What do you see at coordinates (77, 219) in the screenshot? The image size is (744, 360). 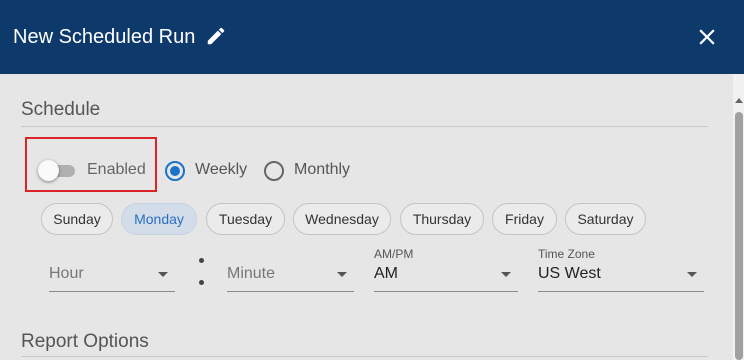 I see `day-chip-sunday: Sunday` at bounding box center [77, 219].